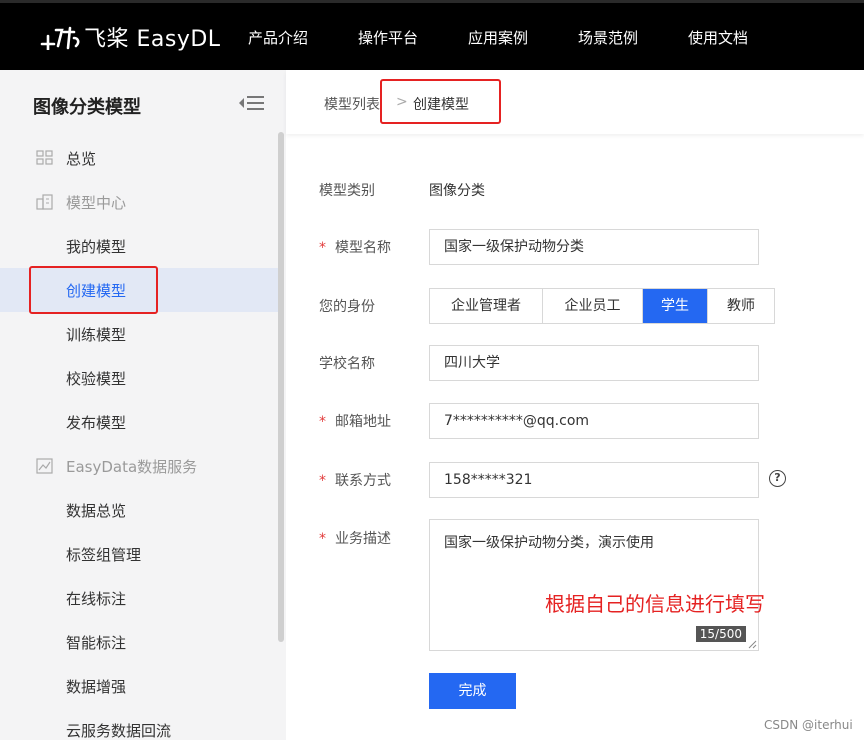 This screenshot has width=864, height=752. I want to click on top-navbar: 飞桨 EasyDL 产品介绍 操作平台 应用案例 场景范例 使用文档, so click(432, 35).